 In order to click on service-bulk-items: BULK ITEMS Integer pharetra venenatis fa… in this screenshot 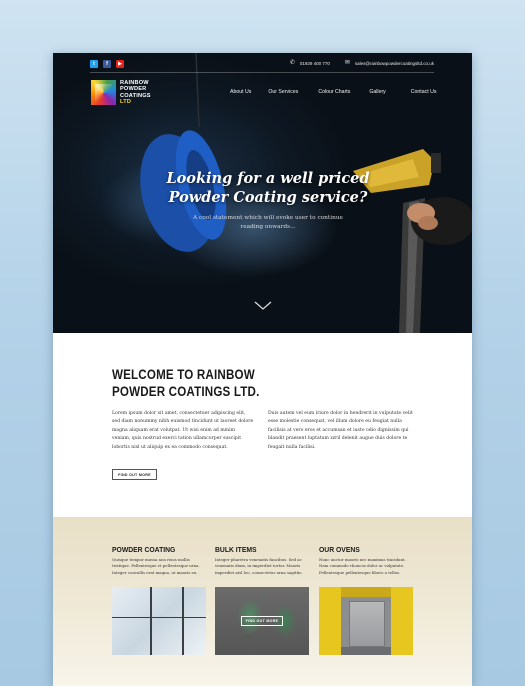, I will do `click(262, 560)`.